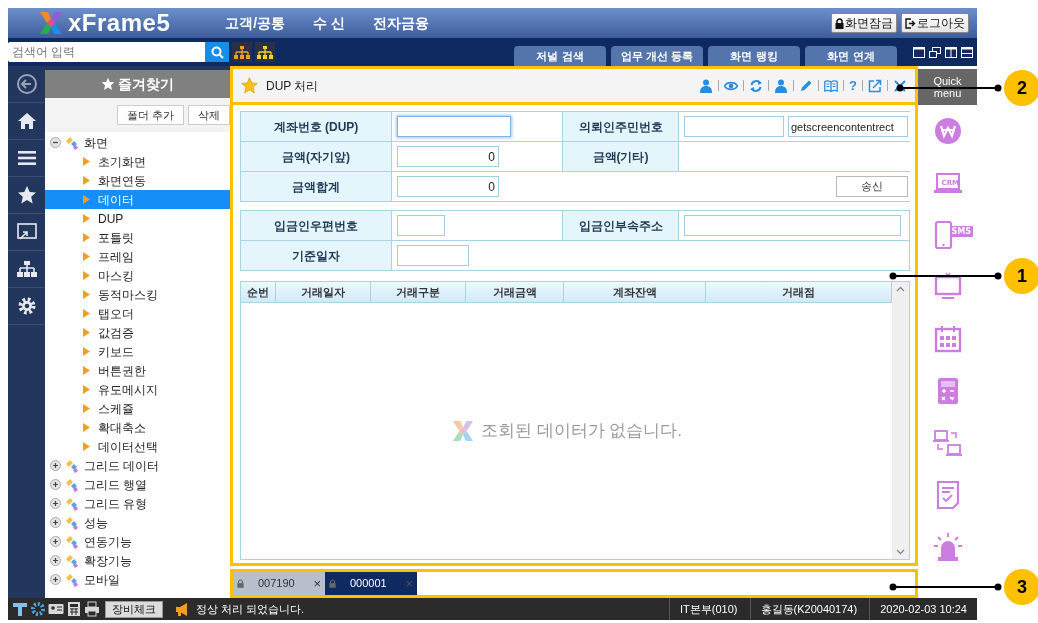 The image size is (1038, 623). I want to click on tree-item: 프레임, so click(137, 256).